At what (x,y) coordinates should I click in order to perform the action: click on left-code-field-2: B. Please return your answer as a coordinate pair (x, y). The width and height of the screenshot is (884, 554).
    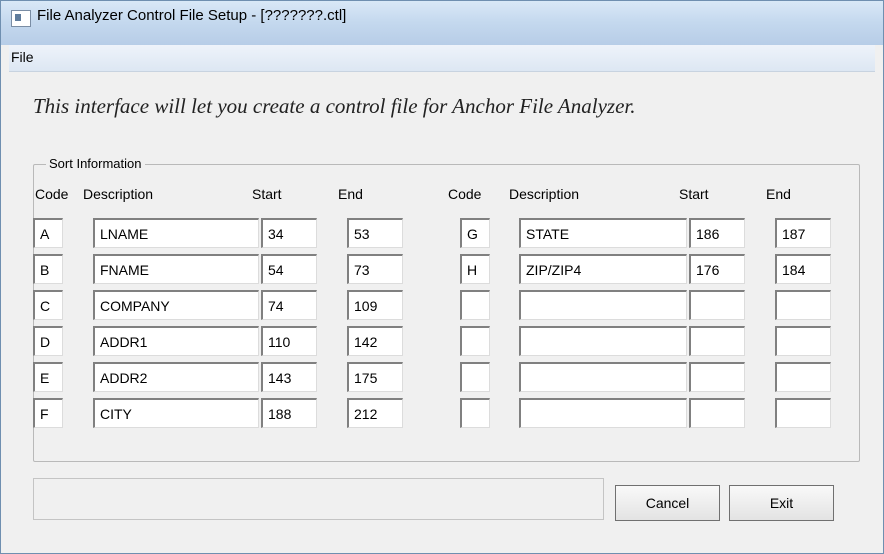
    Looking at the image, I should click on (48, 269).